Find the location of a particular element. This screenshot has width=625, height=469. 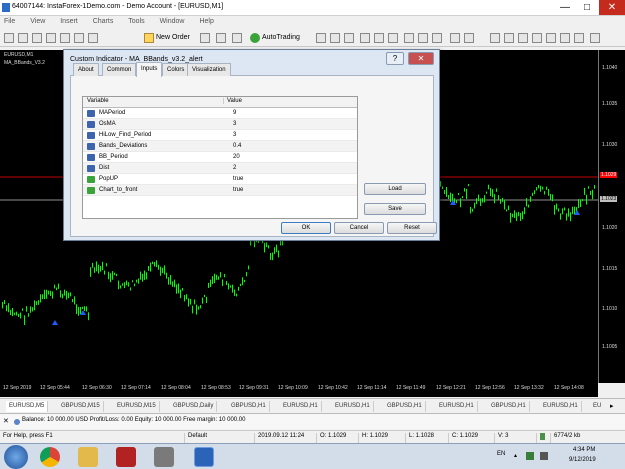

autotrading-button: AutoTrading is located at coordinates (275, 38).